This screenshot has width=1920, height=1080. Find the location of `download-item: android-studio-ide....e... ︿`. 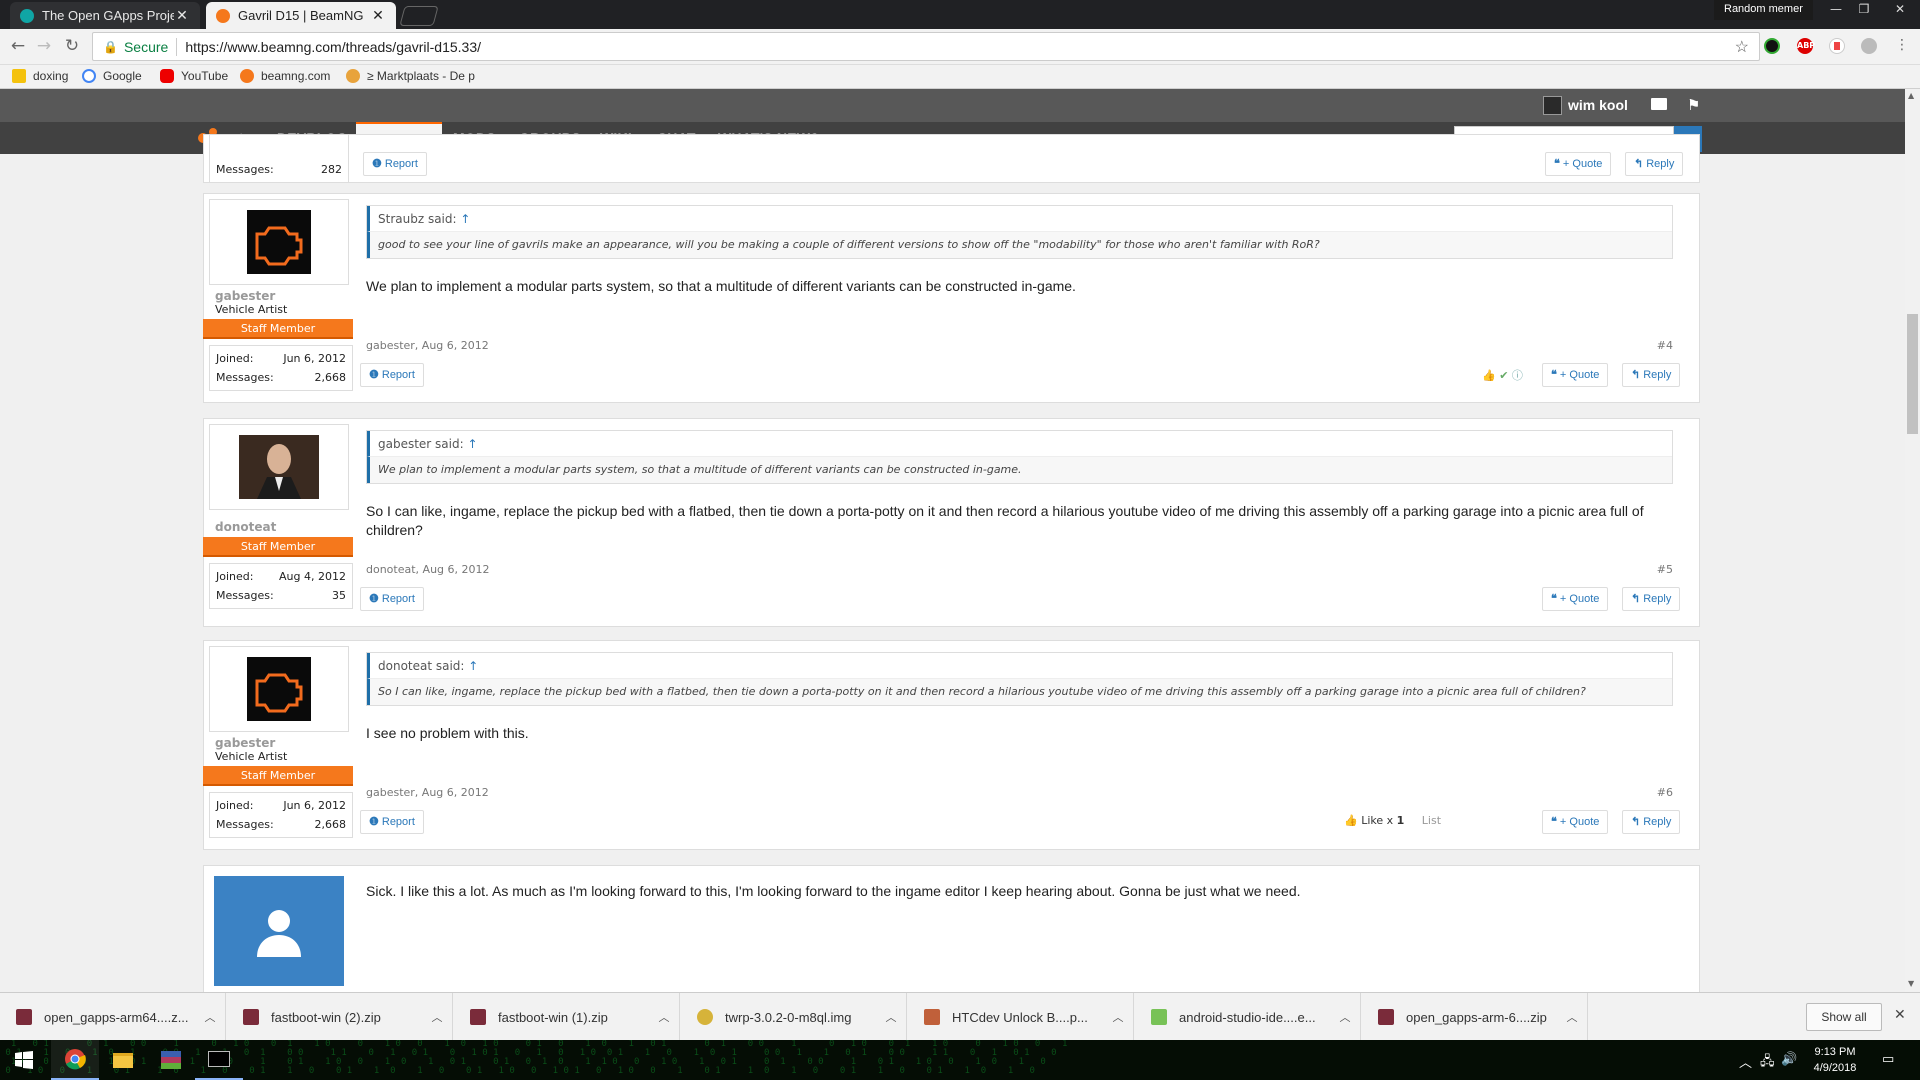

download-item: android-studio-ide....e... ︿ is located at coordinates (1248, 1017).